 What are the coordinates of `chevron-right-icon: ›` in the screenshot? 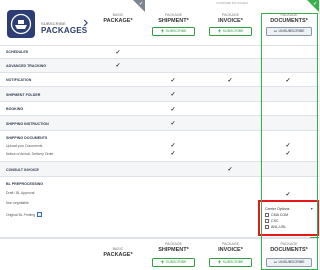 It's located at (86, 22).